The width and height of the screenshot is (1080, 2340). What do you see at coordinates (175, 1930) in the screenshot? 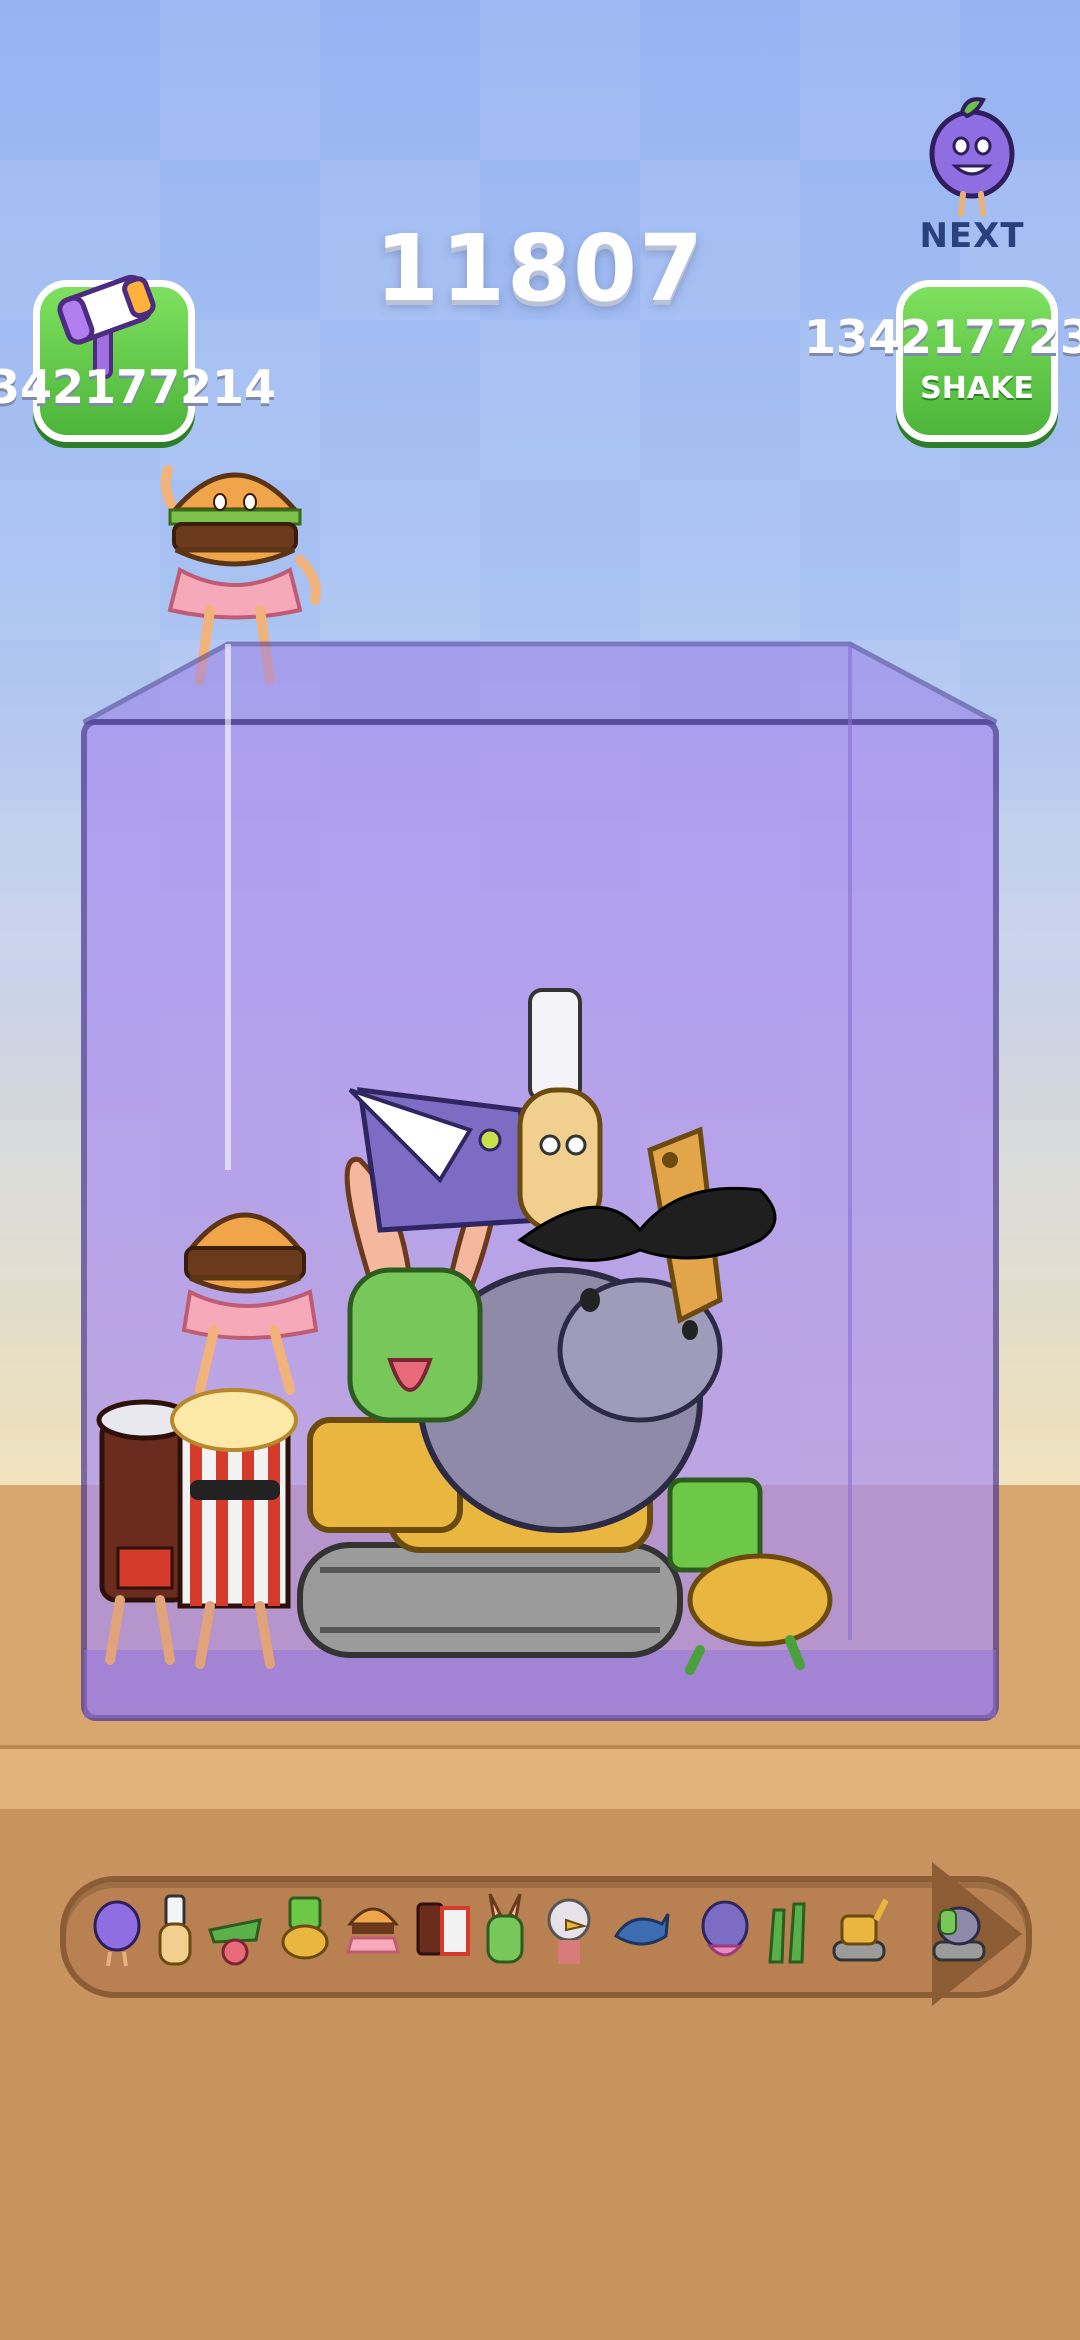
I see `evolution-item-toothbrush` at bounding box center [175, 1930].